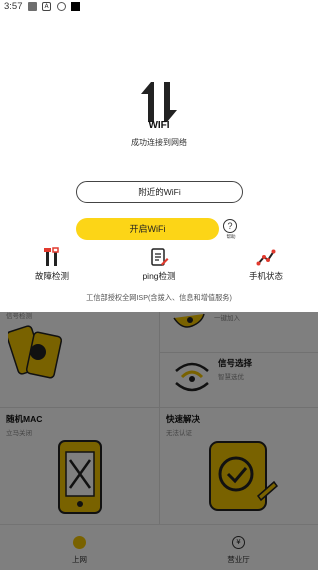  What do you see at coordinates (159, 297) in the screenshot?
I see `license-text: 工信部授权全网ISP(含拨入、信息和增值服务)` at bounding box center [159, 297].